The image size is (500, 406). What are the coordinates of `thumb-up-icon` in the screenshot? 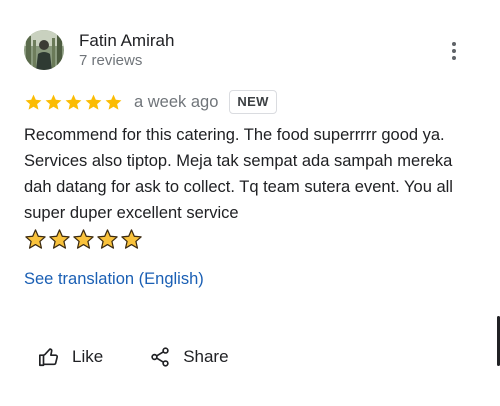 It's located at (49, 357).